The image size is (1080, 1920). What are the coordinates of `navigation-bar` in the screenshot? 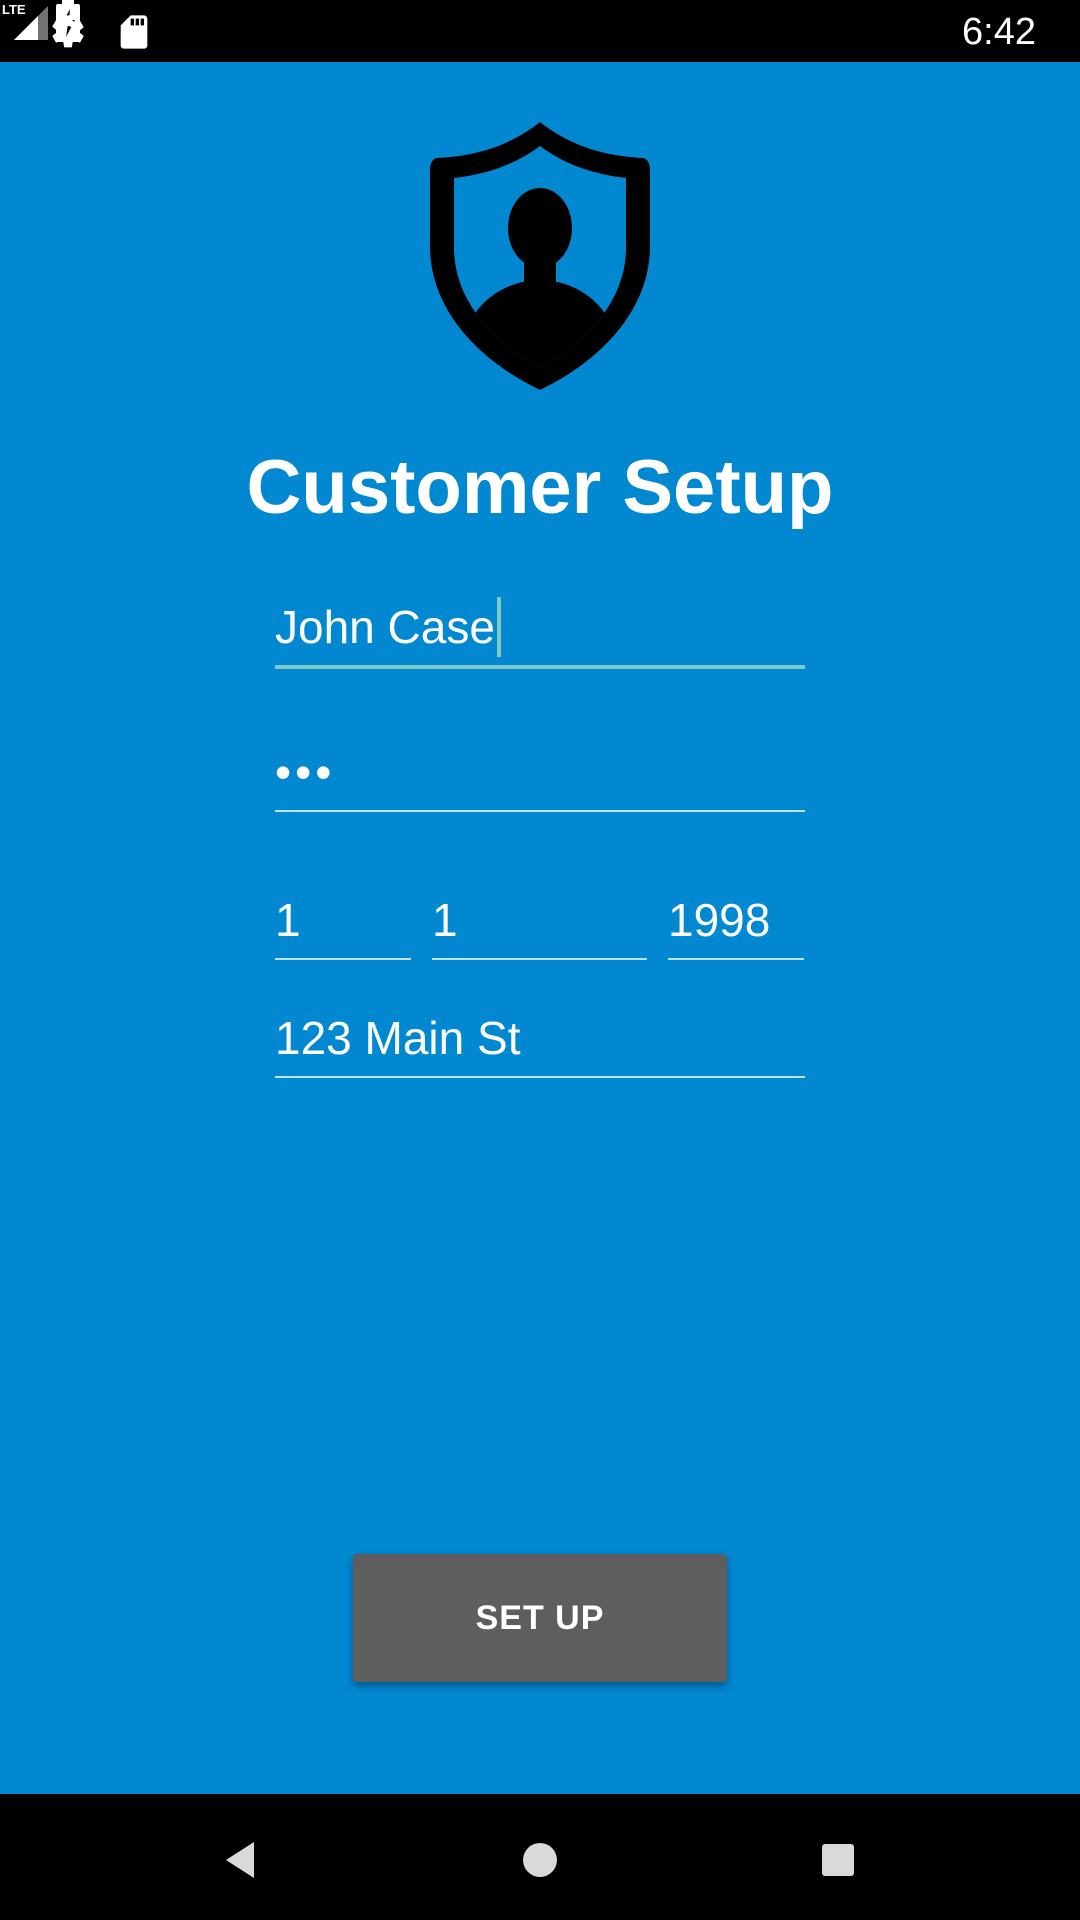 It's located at (540, 1857).